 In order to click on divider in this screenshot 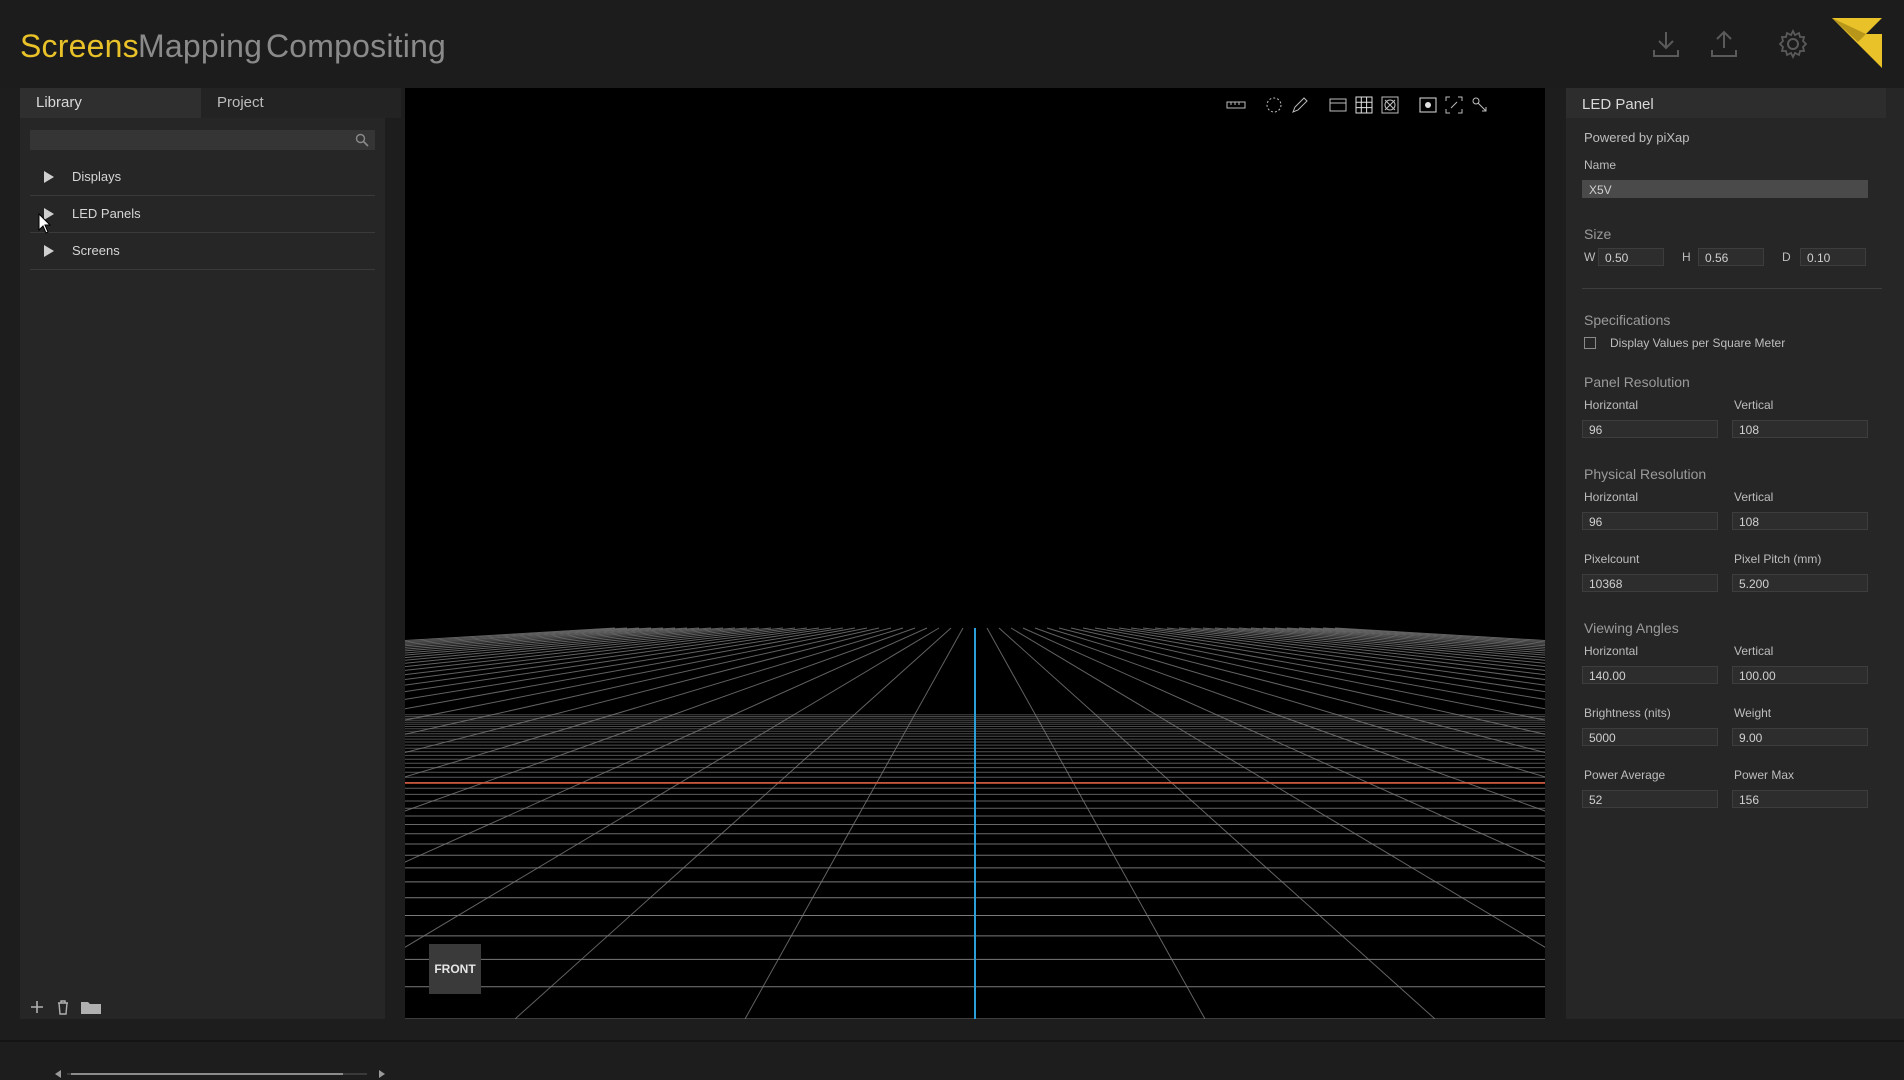, I will do `click(1732, 288)`.